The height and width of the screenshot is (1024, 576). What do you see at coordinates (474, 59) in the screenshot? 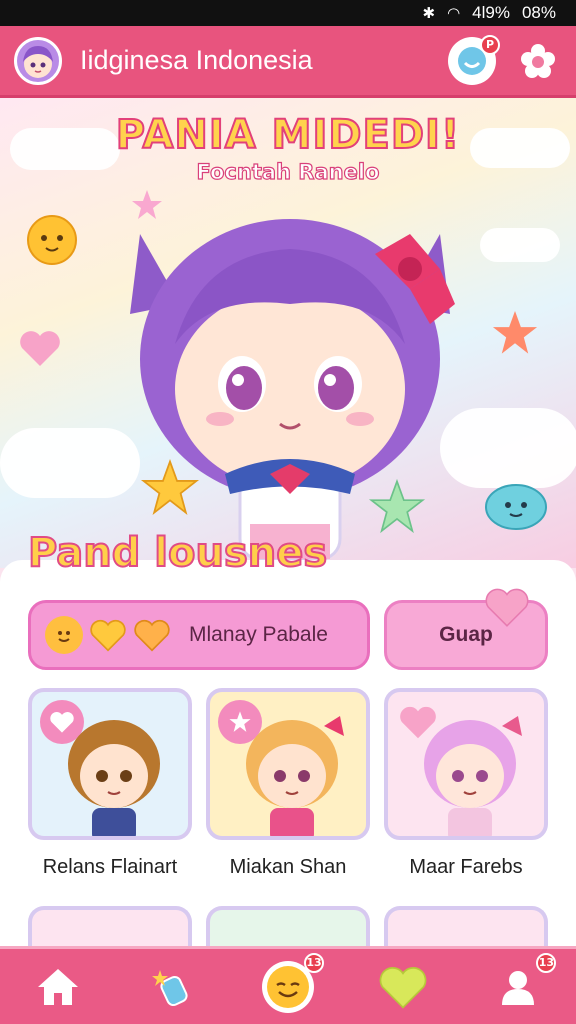
I see `notifications-button: P` at bounding box center [474, 59].